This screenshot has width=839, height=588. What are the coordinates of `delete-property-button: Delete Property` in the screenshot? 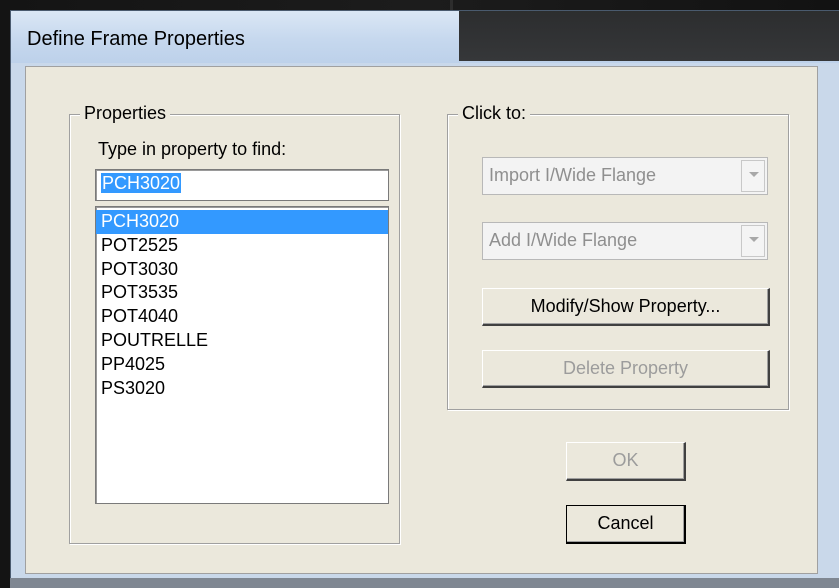 It's located at (626, 369).